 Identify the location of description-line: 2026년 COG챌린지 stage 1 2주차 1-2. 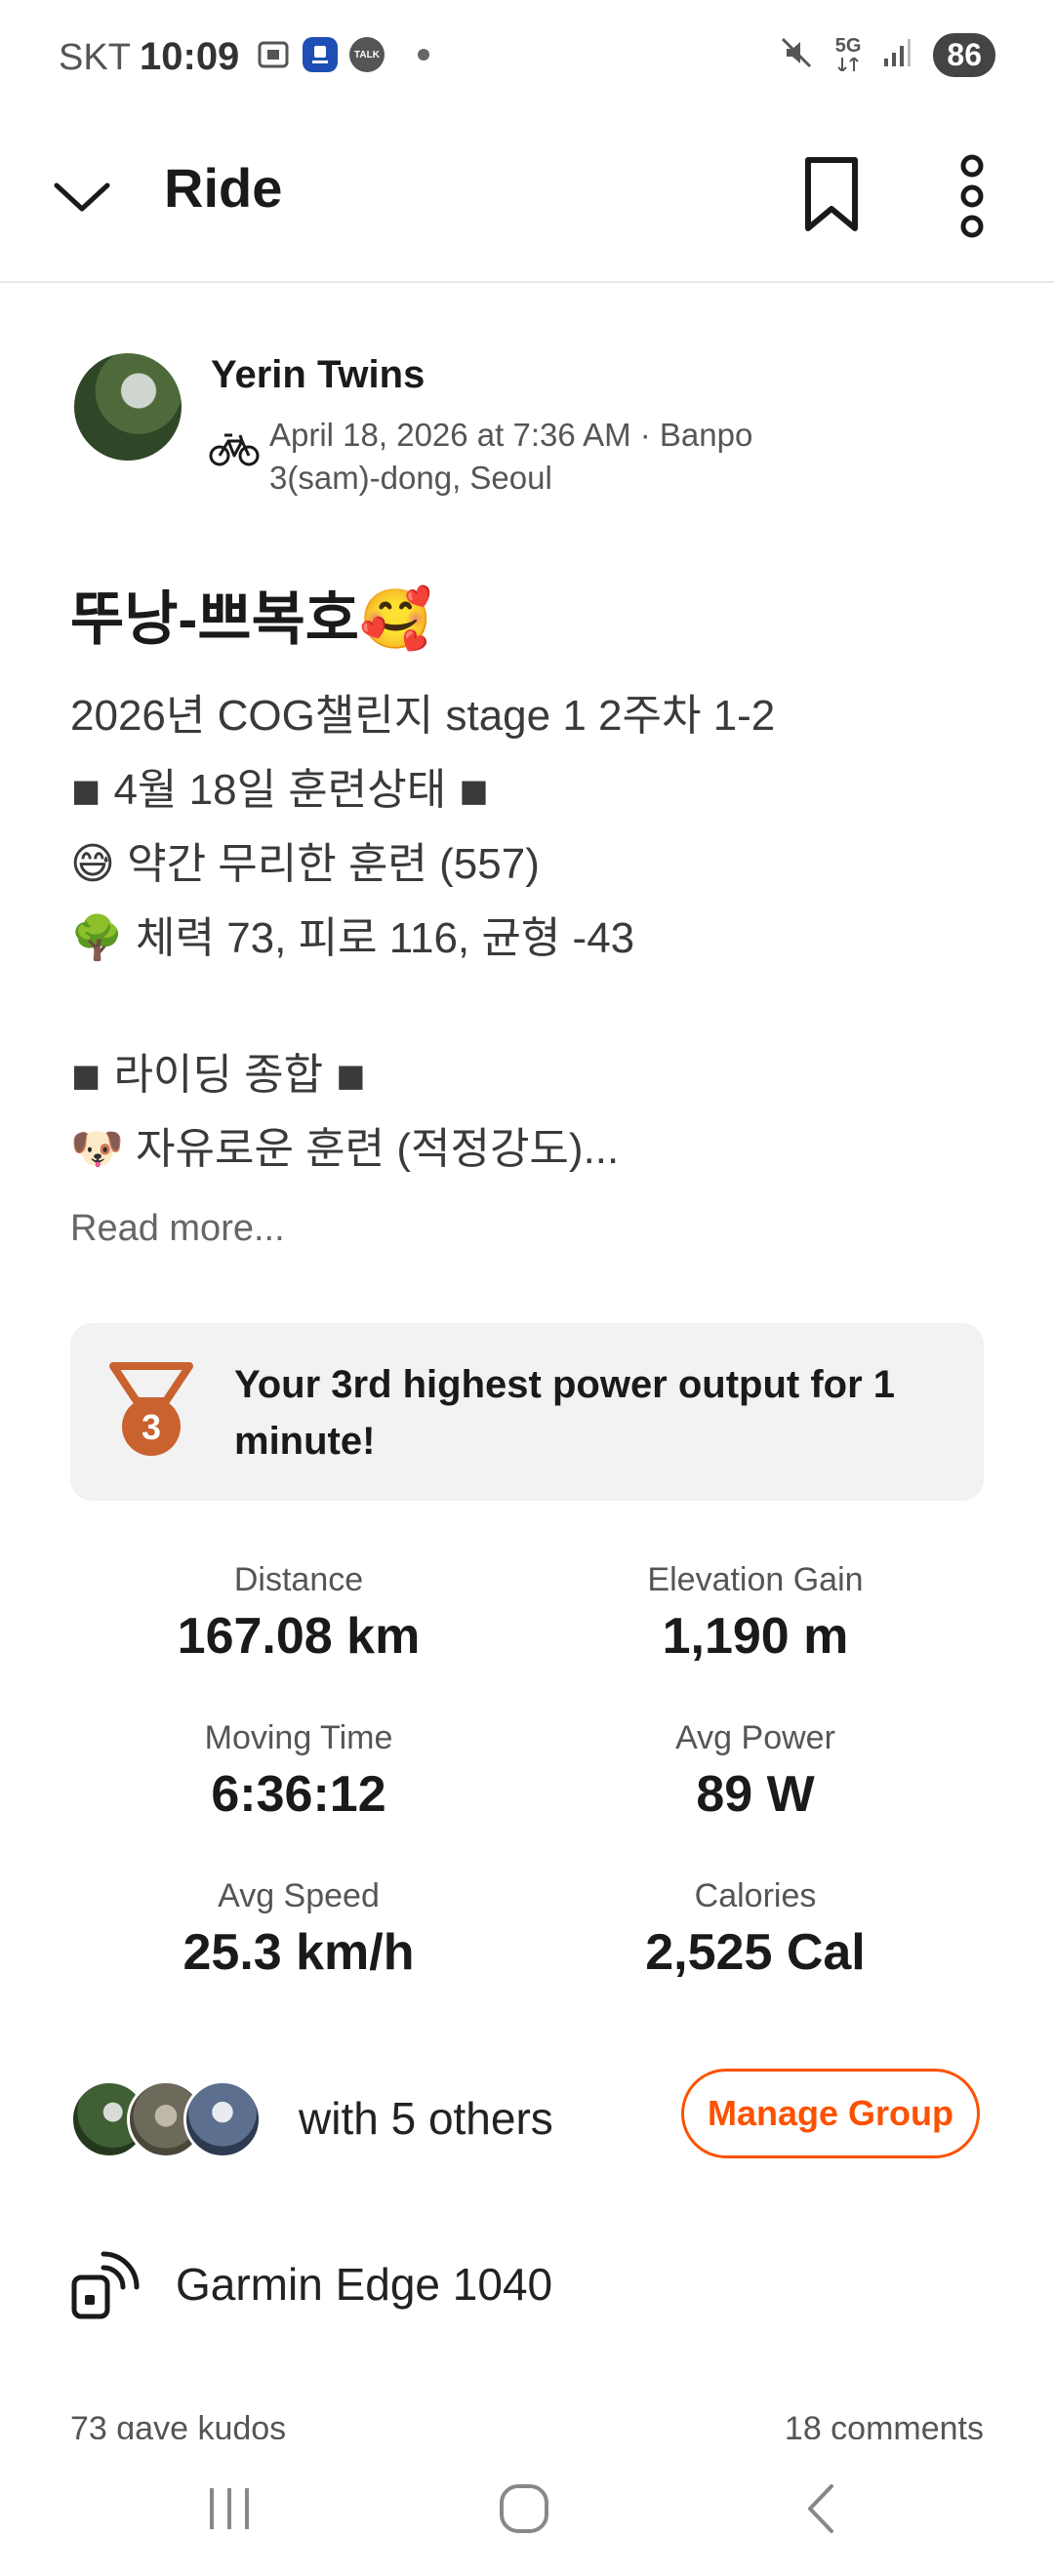
(423, 716).